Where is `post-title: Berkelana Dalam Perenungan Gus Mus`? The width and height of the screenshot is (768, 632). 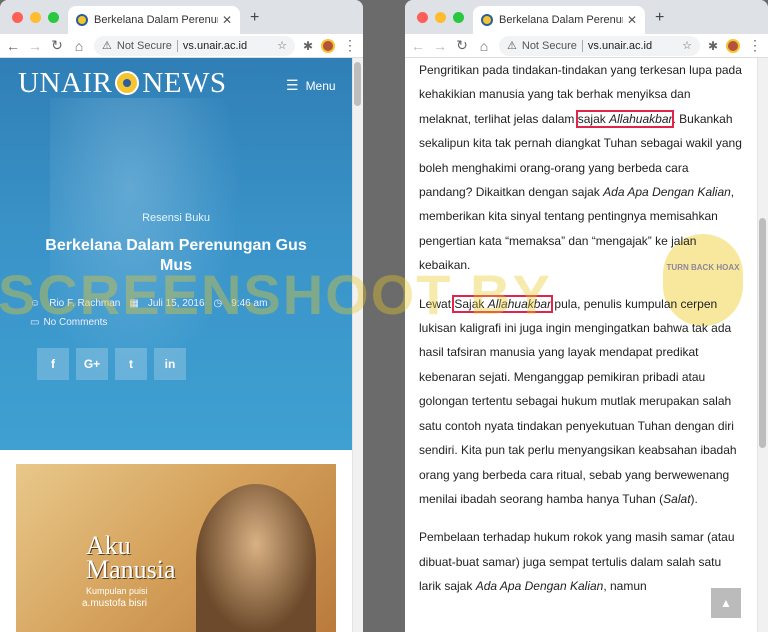
post-title: Berkelana Dalam Perenungan Gus Mus is located at coordinates (176, 255).